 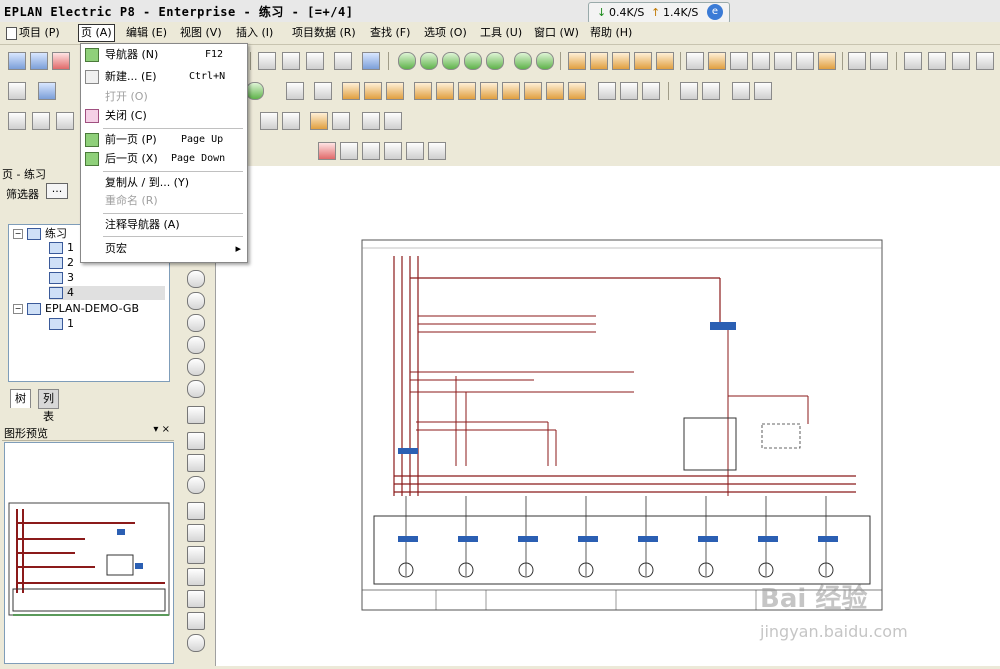 I want to click on snap-icon, so click(x=695, y=61).